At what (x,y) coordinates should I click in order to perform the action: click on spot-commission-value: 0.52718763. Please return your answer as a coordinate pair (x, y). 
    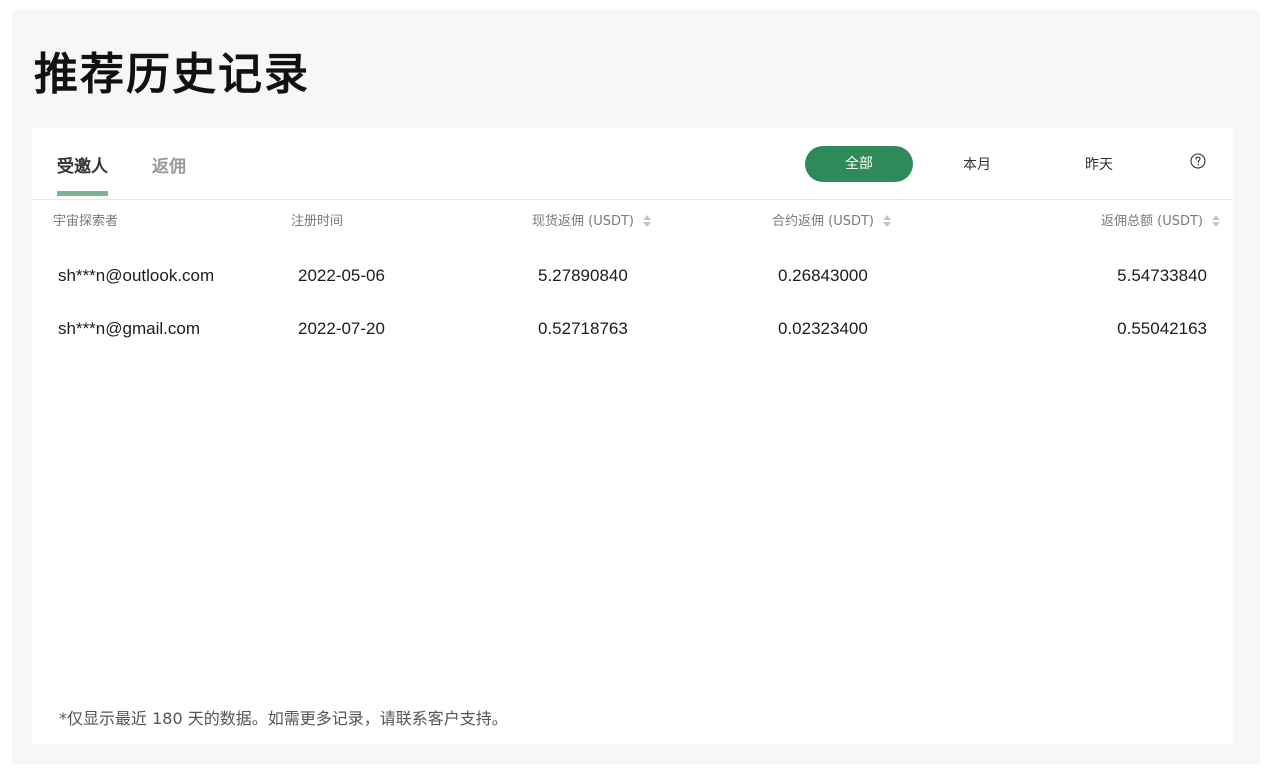
    Looking at the image, I should click on (583, 328).